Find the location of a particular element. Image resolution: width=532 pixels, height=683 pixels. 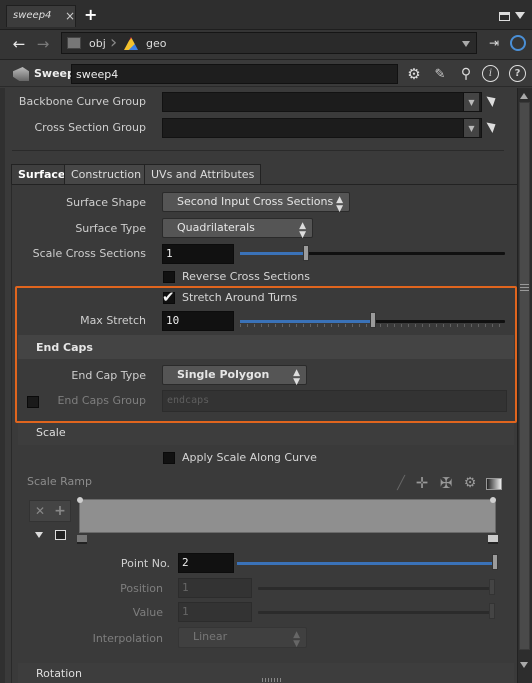

search-icon: ⚲ is located at coordinates (466, 74).